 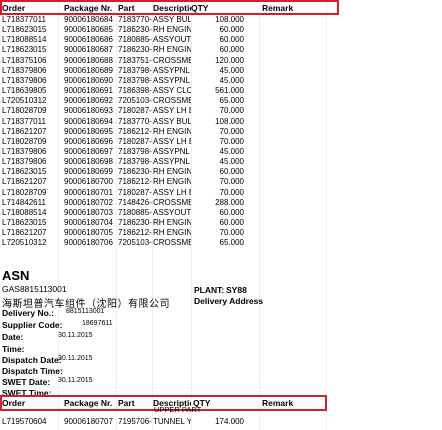 What do you see at coordinates (24, 243) in the screenshot?
I see `cell-order: L720510312` at bounding box center [24, 243].